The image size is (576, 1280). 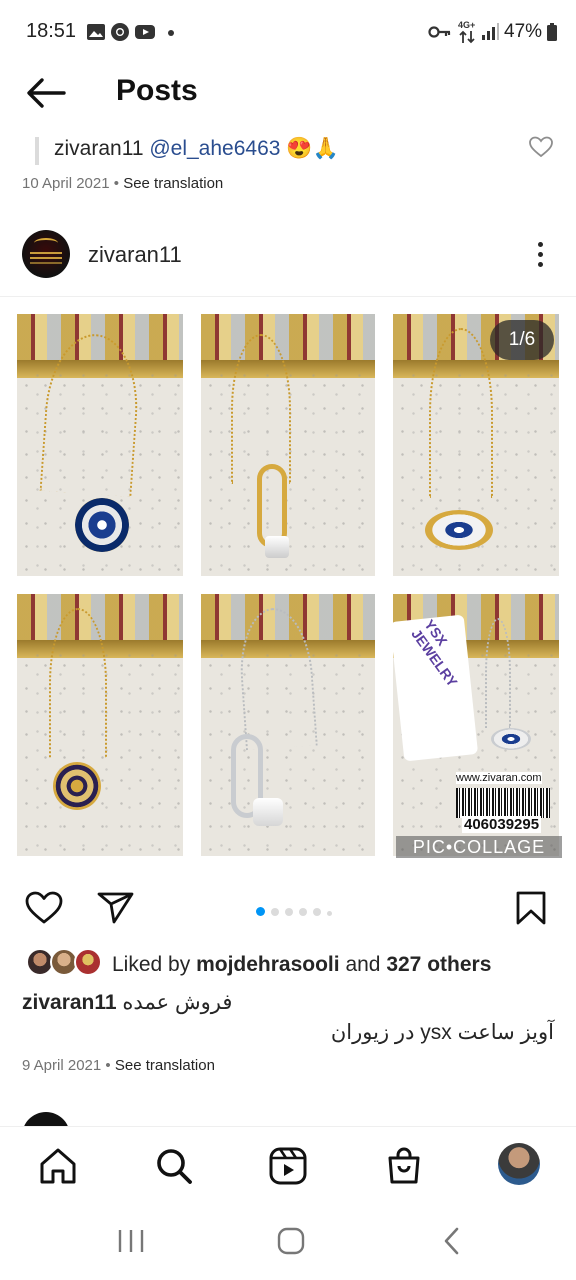 I want to click on battery-percent: 47%, so click(x=523, y=31).